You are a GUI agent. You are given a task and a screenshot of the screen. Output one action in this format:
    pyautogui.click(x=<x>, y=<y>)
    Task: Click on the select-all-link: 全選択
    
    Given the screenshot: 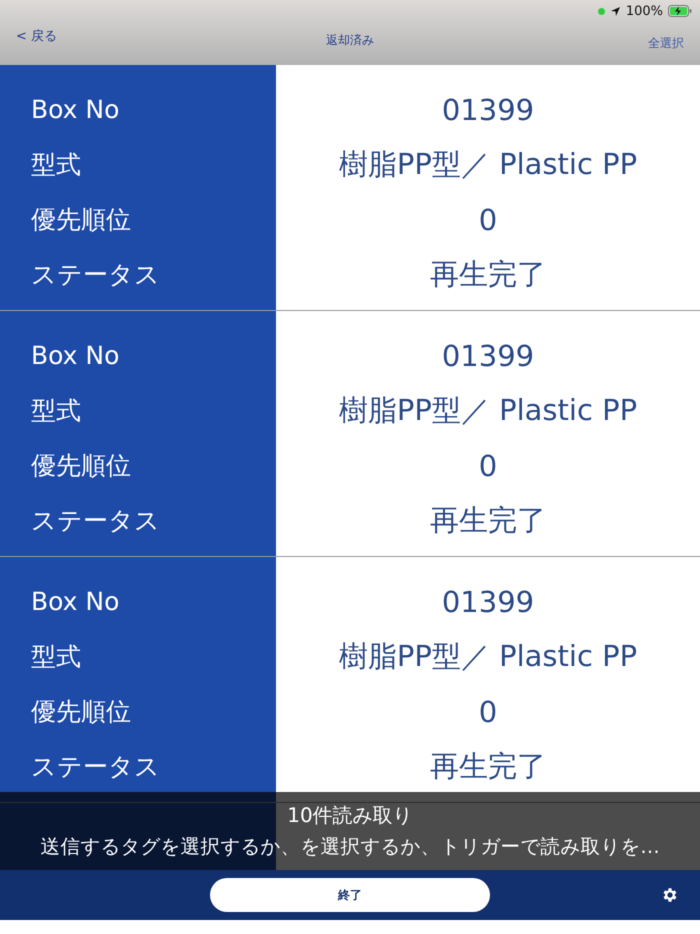 What is the action you would take?
    pyautogui.click(x=666, y=43)
    